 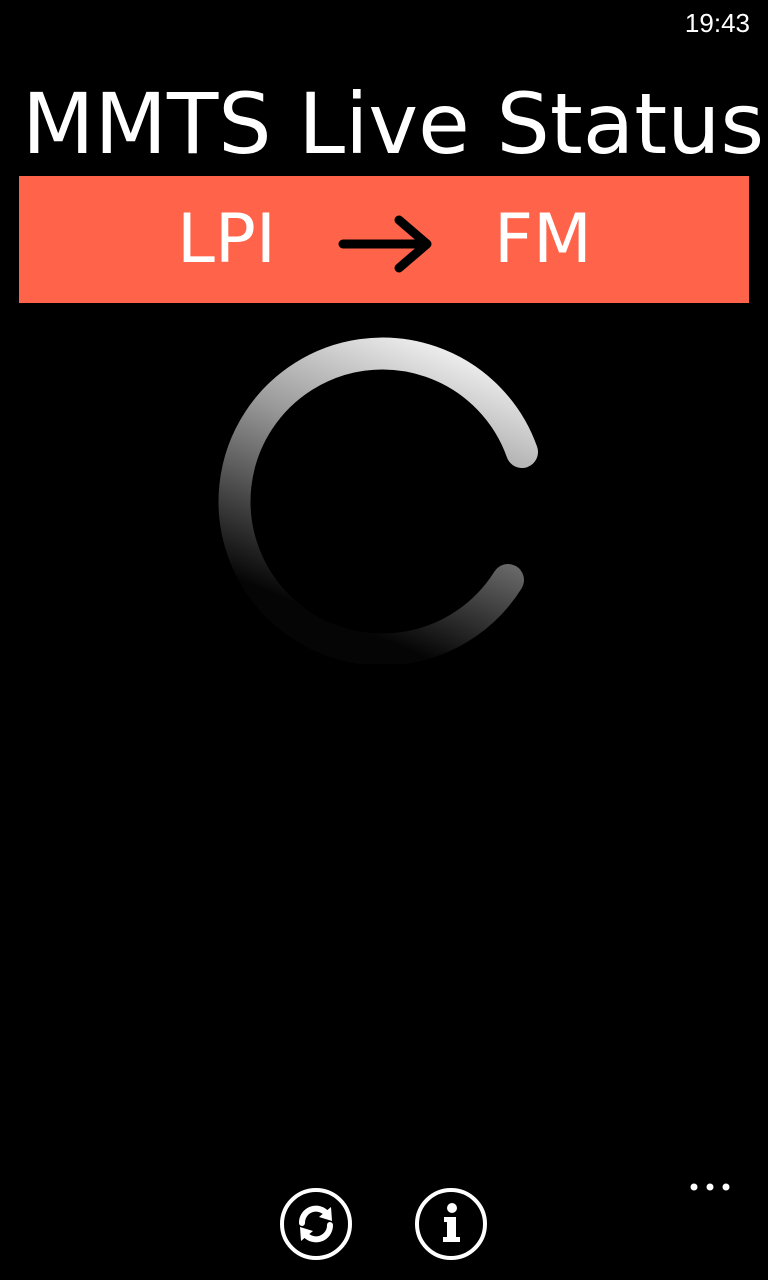 I want to click on more-options-button, so click(x=711, y=1187).